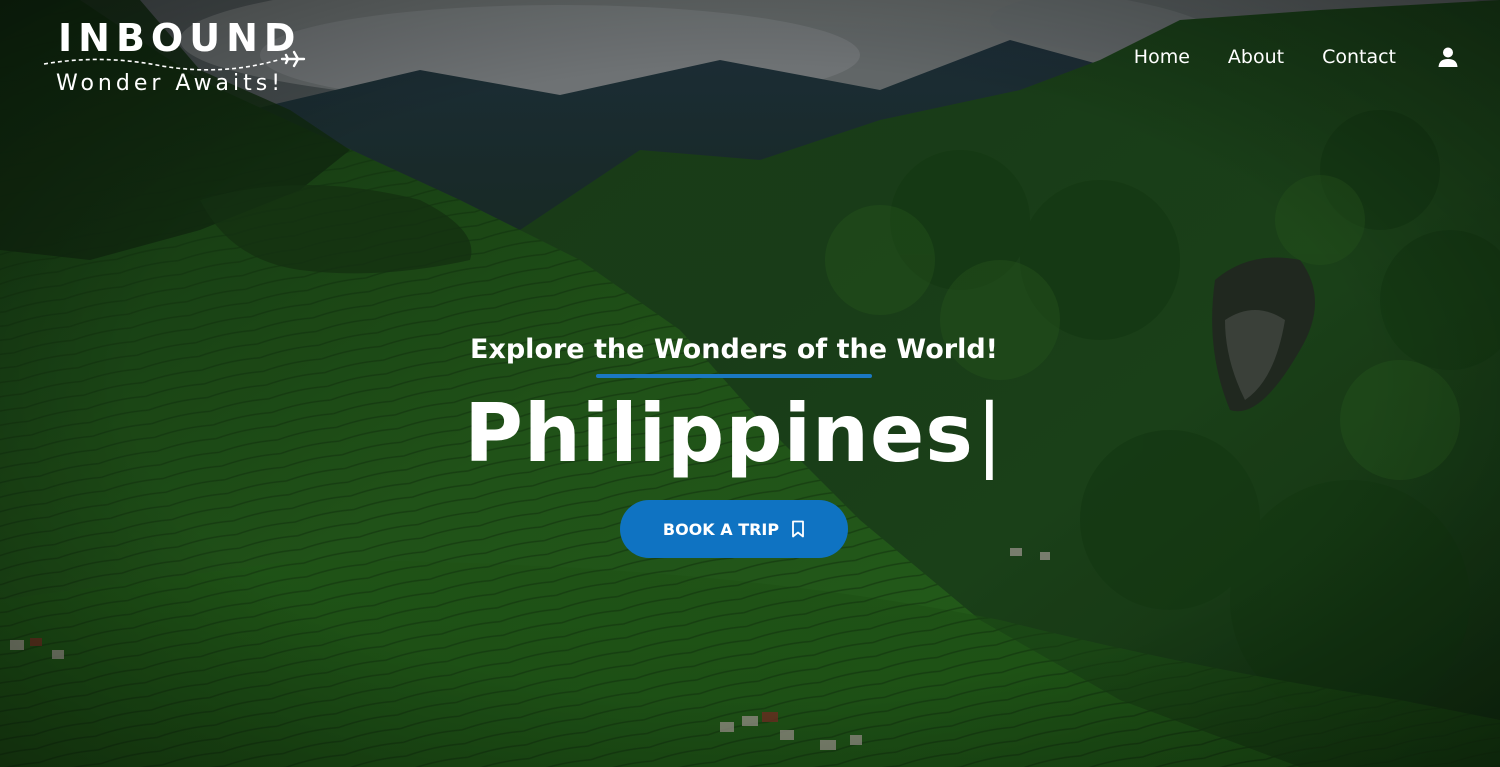 The height and width of the screenshot is (767, 1500). I want to click on tagline-underline, so click(734, 376).